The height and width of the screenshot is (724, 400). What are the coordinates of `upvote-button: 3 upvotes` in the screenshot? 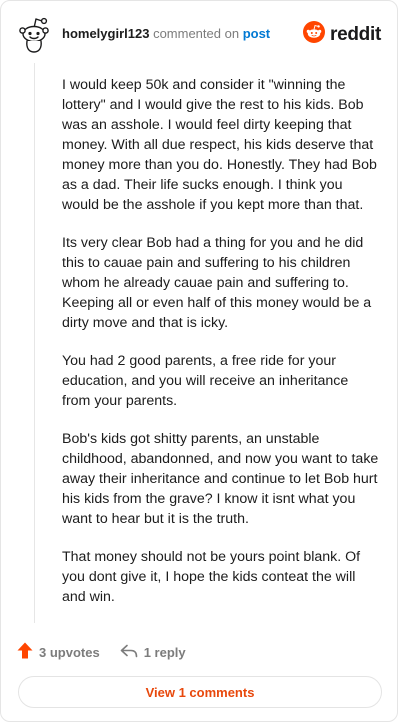 It's located at (58, 652).